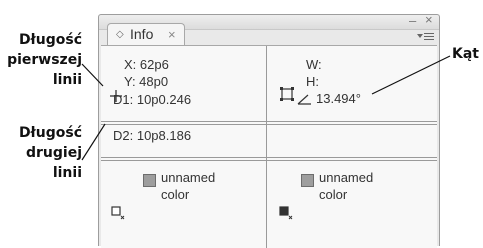 The image size is (483, 248). I want to click on callout-first-line-length: Długość pierwszej linii, so click(44, 60).